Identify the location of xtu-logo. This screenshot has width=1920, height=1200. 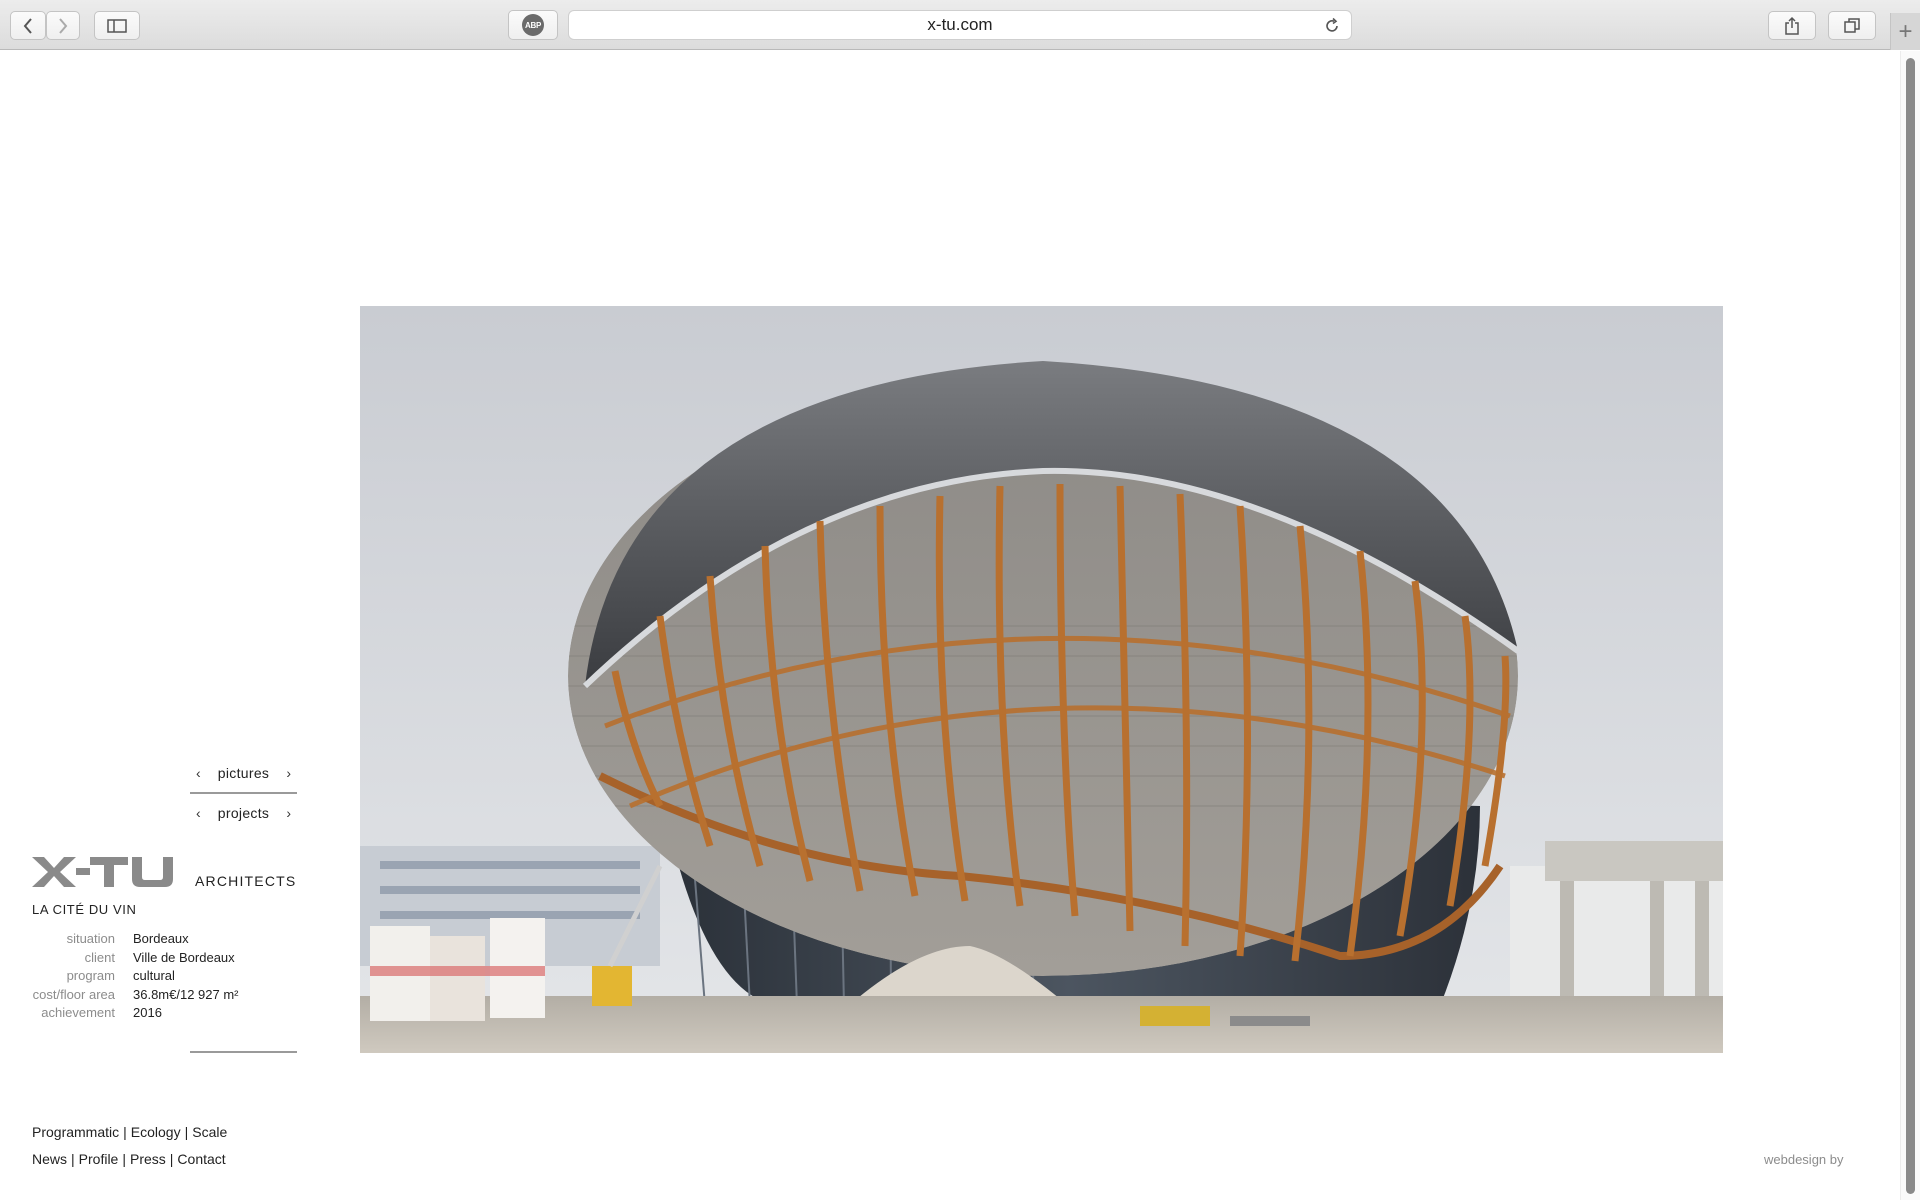
(104, 872).